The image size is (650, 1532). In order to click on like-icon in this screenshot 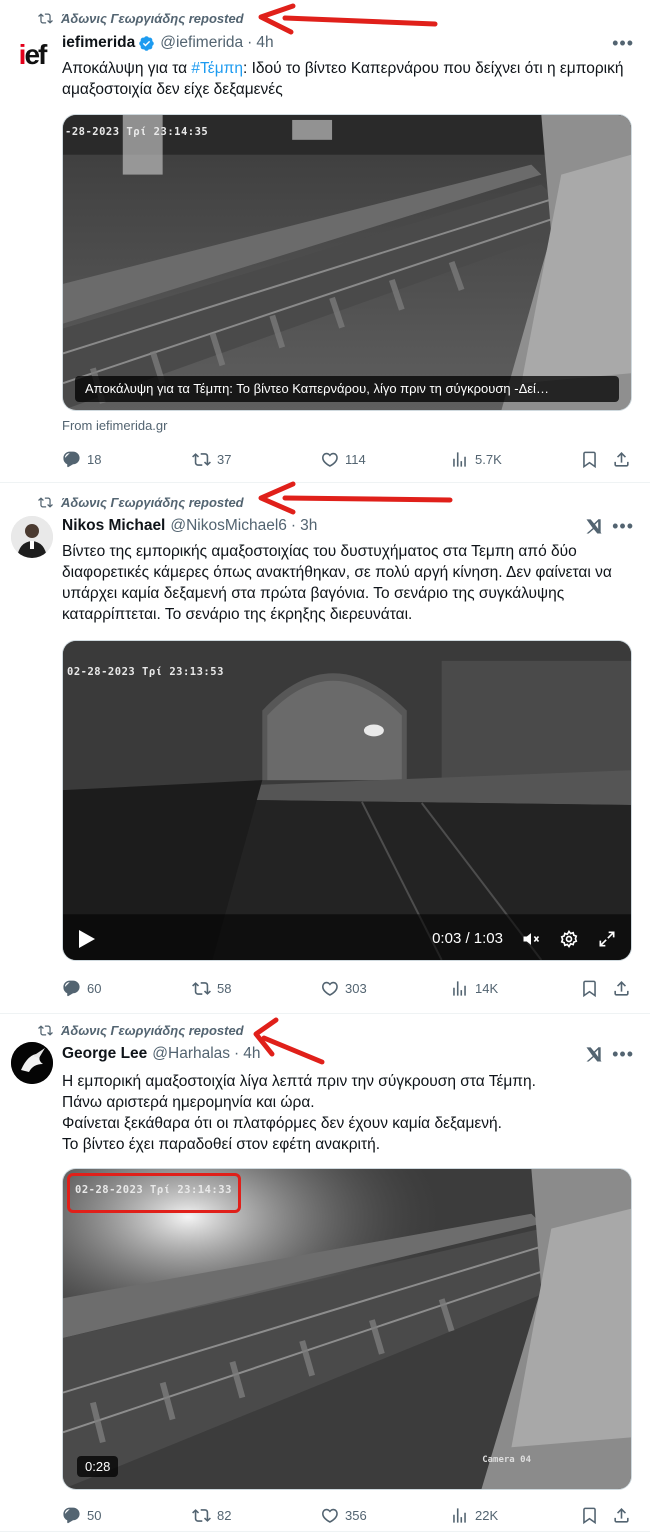, I will do `click(330, 988)`.